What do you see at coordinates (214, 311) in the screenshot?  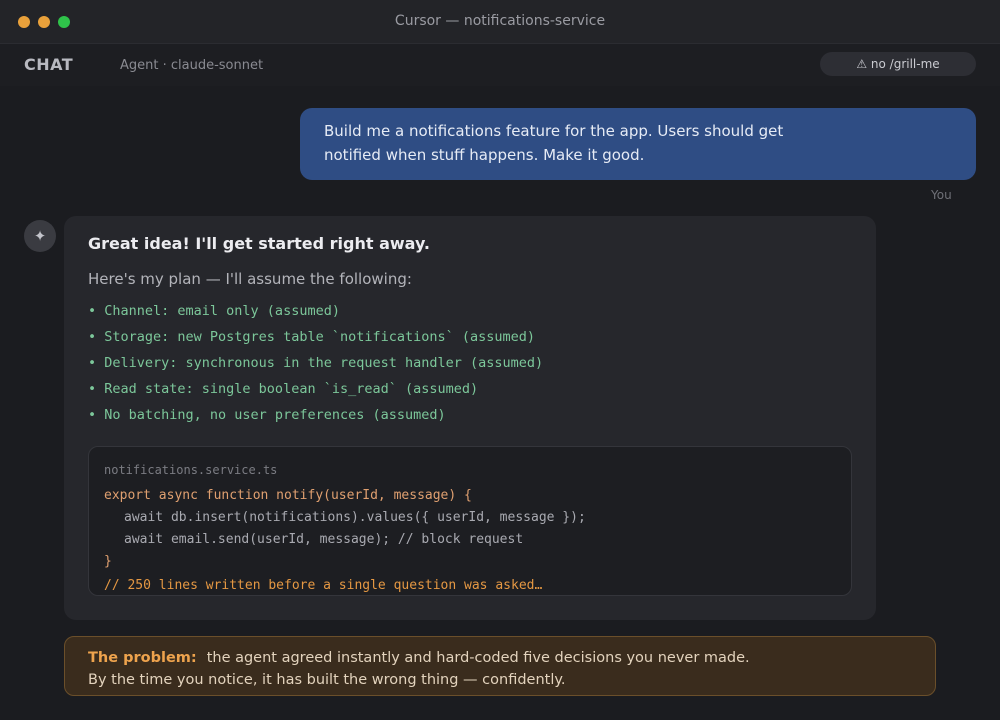 I see `assumption-item: • Channel: email only (assumed)` at bounding box center [214, 311].